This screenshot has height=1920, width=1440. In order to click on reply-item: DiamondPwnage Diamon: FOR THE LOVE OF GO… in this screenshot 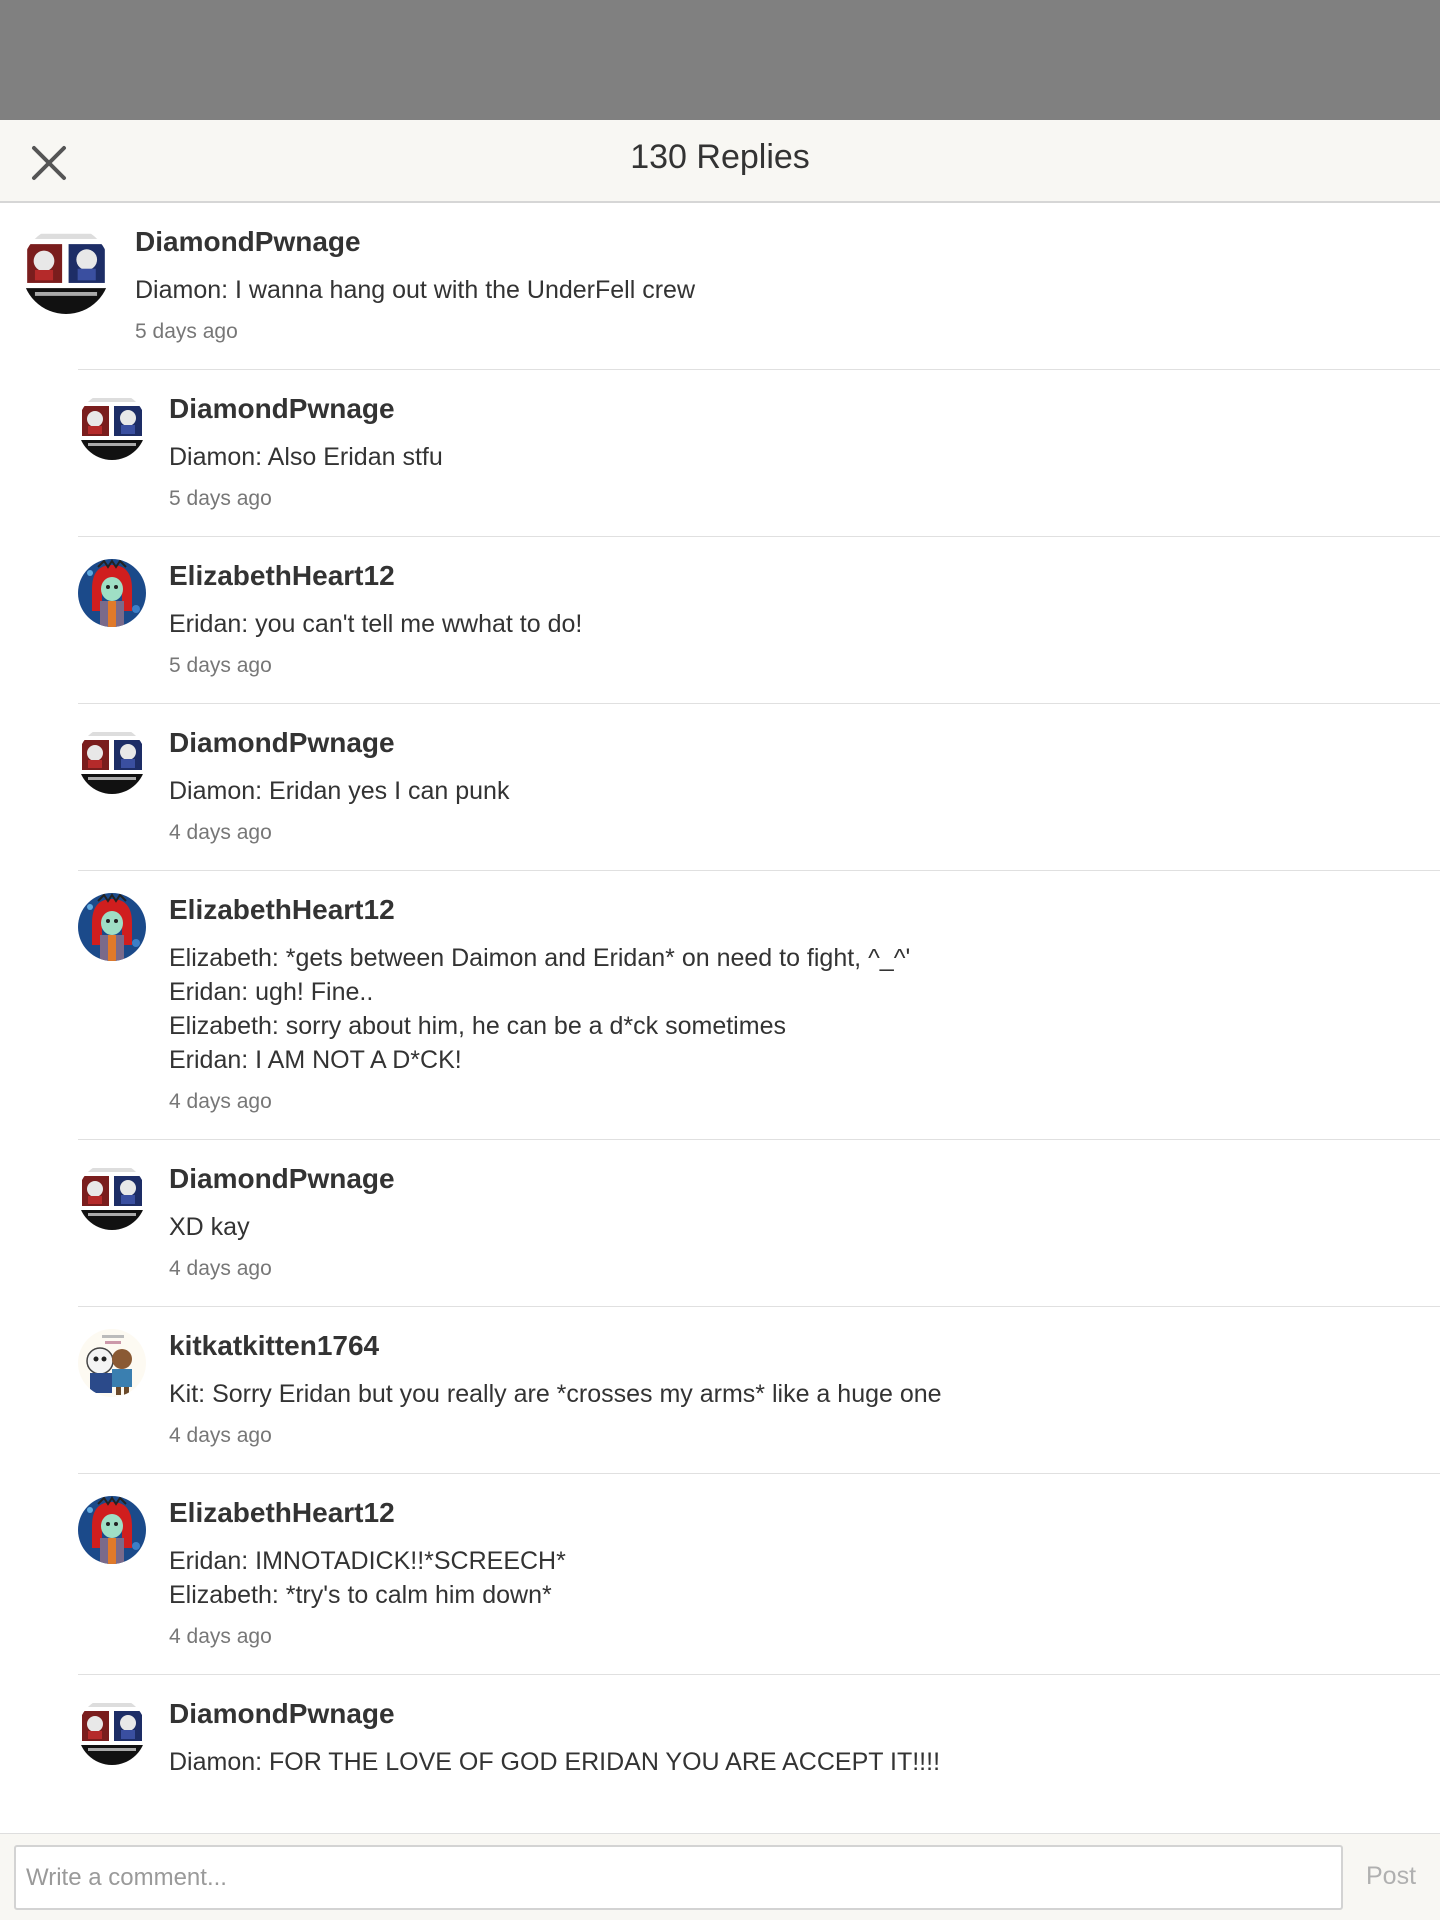, I will do `click(759, 1742)`.